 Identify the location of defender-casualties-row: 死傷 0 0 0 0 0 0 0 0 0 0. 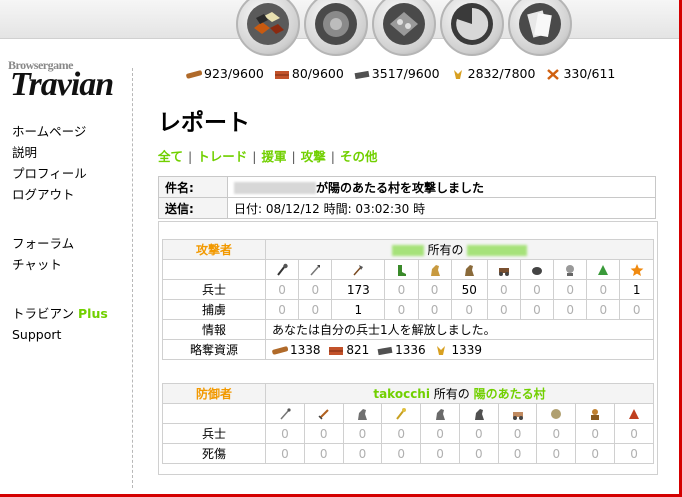
(408, 453).